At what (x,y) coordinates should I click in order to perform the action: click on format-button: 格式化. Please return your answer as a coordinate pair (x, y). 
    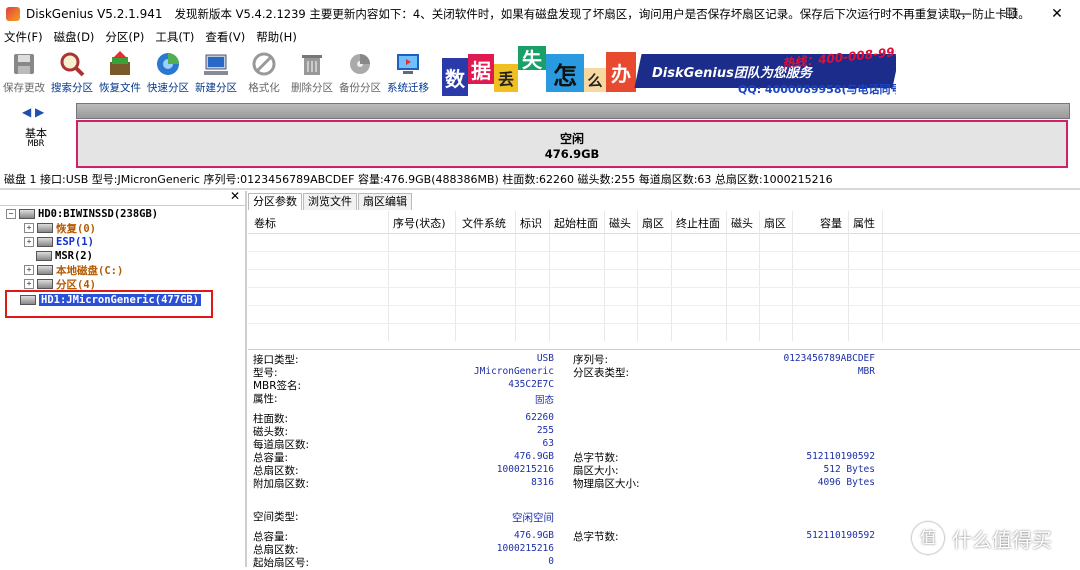
    Looking at the image, I should click on (264, 71).